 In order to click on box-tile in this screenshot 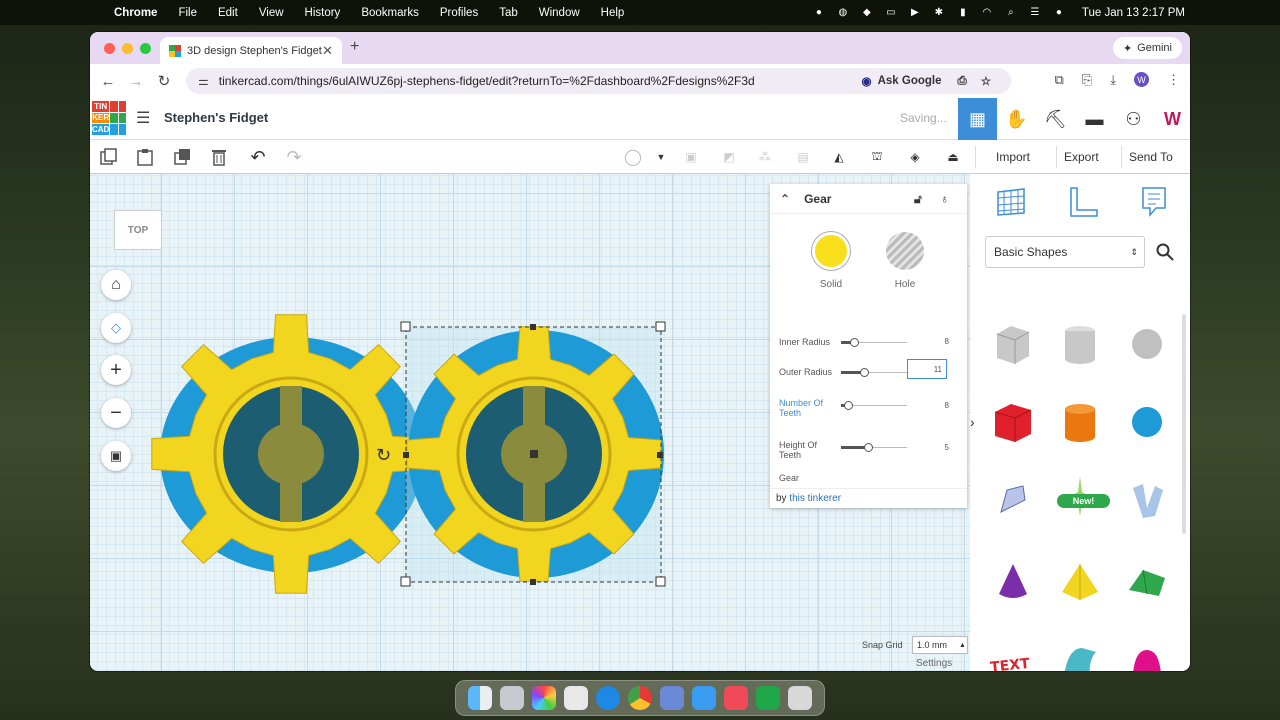, I will do `click(1013, 422)`.